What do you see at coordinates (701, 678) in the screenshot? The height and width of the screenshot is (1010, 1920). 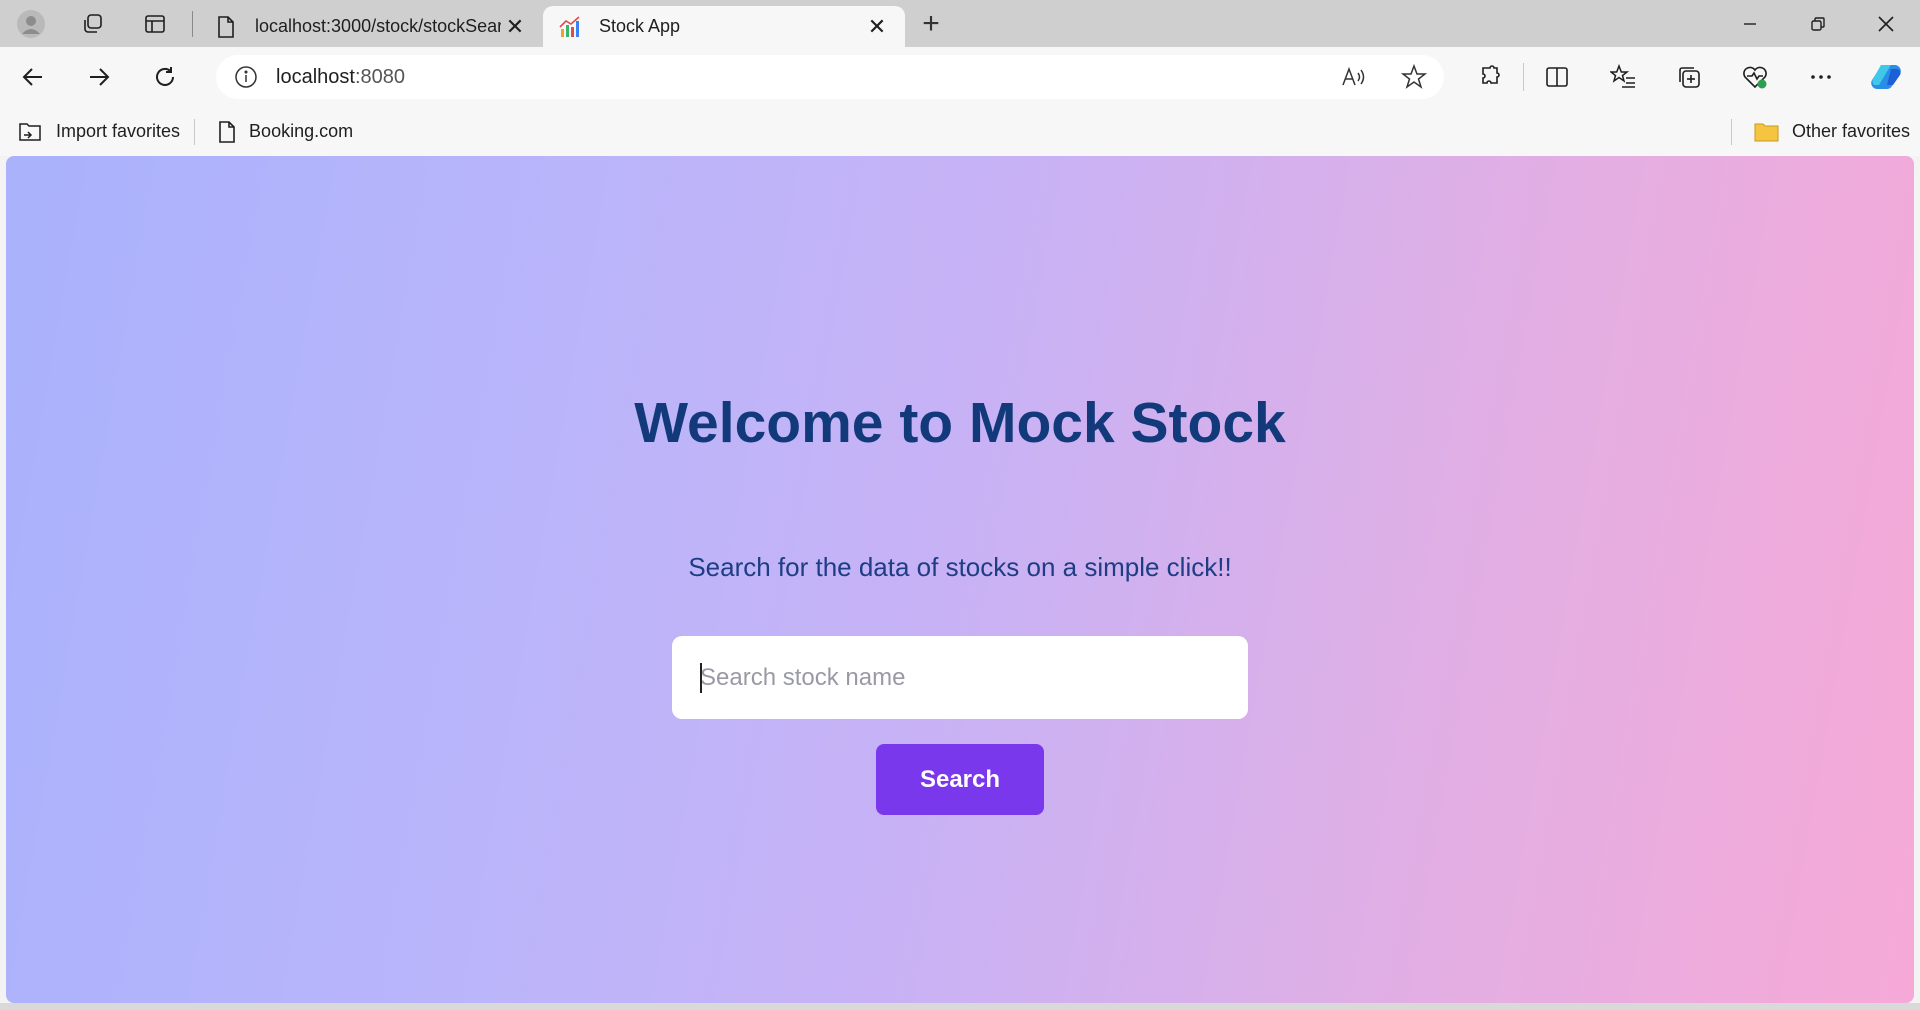 I see `text-caret` at bounding box center [701, 678].